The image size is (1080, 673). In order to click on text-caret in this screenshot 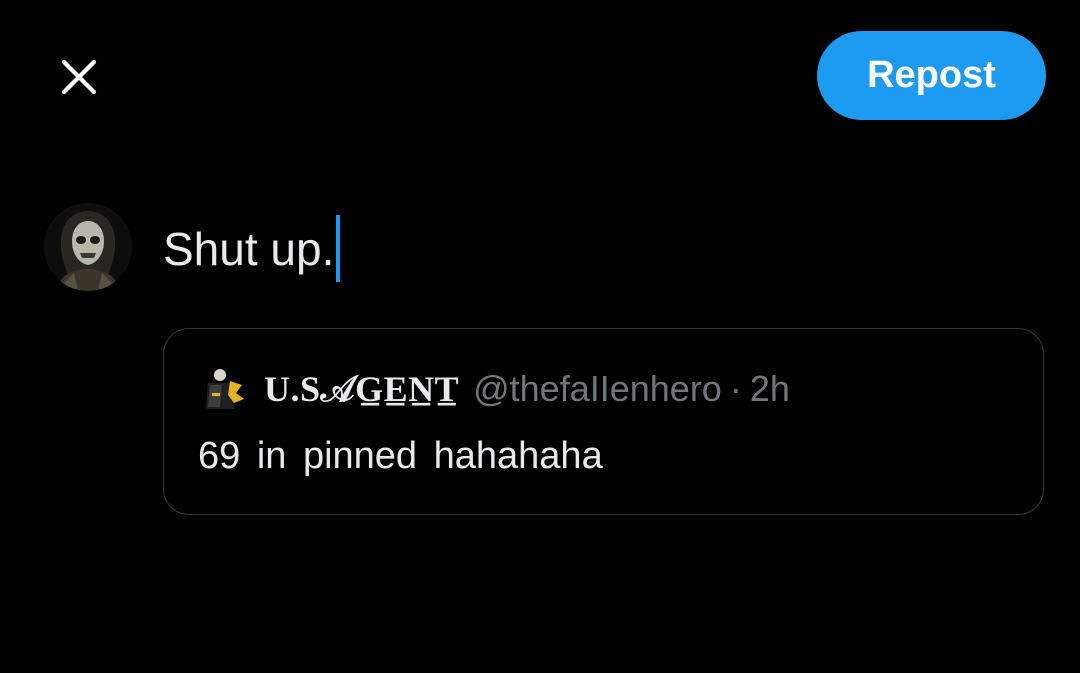, I will do `click(338, 248)`.